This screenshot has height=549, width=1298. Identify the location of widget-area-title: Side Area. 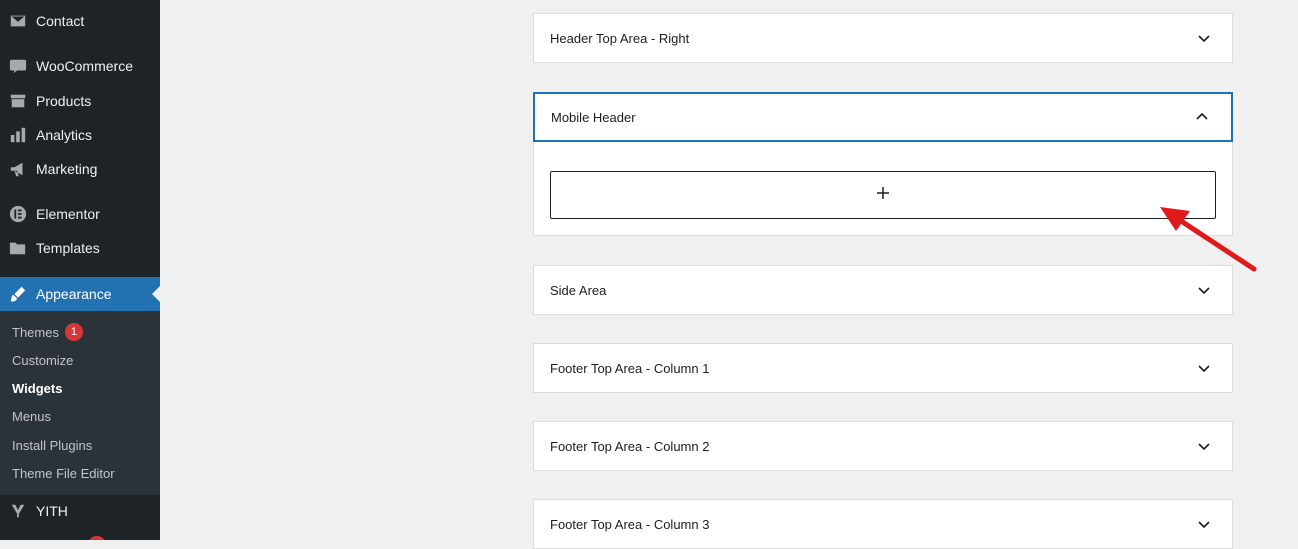
(578, 290).